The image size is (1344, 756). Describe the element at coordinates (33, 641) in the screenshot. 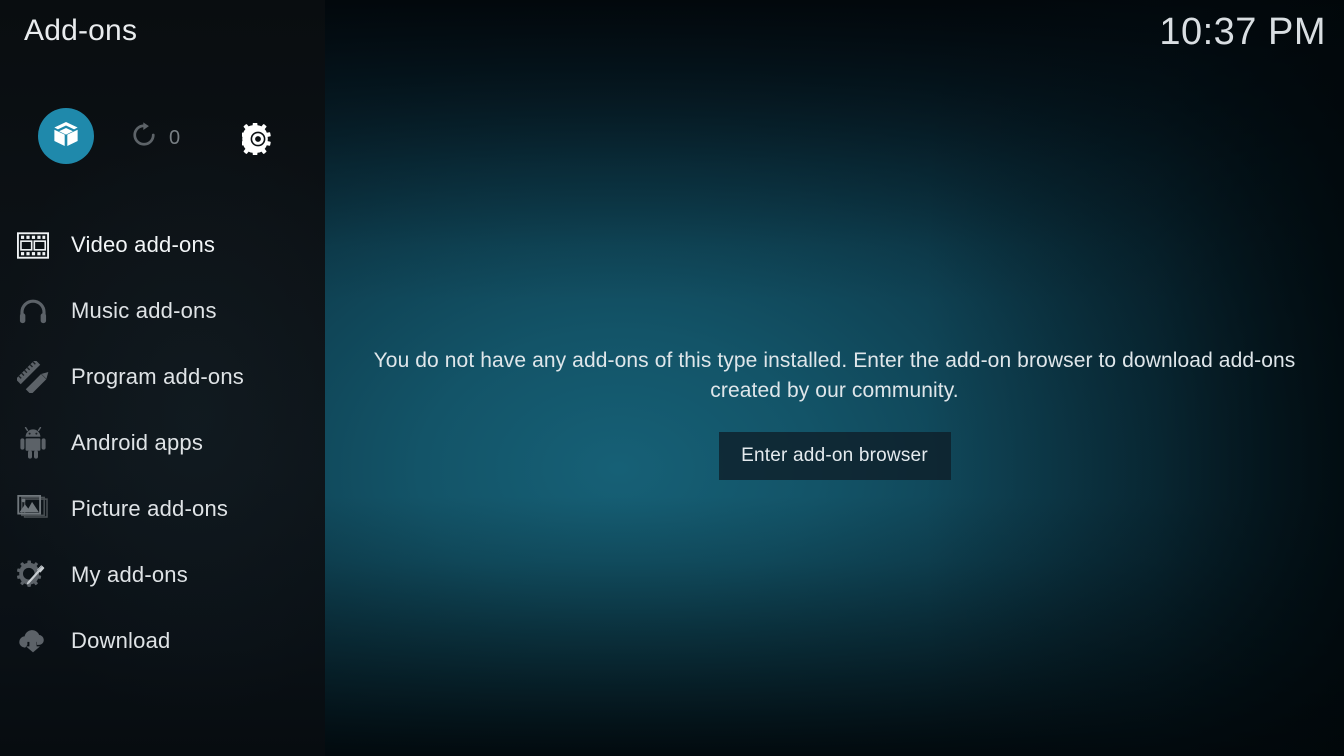

I see `cloud-download-icon` at that location.